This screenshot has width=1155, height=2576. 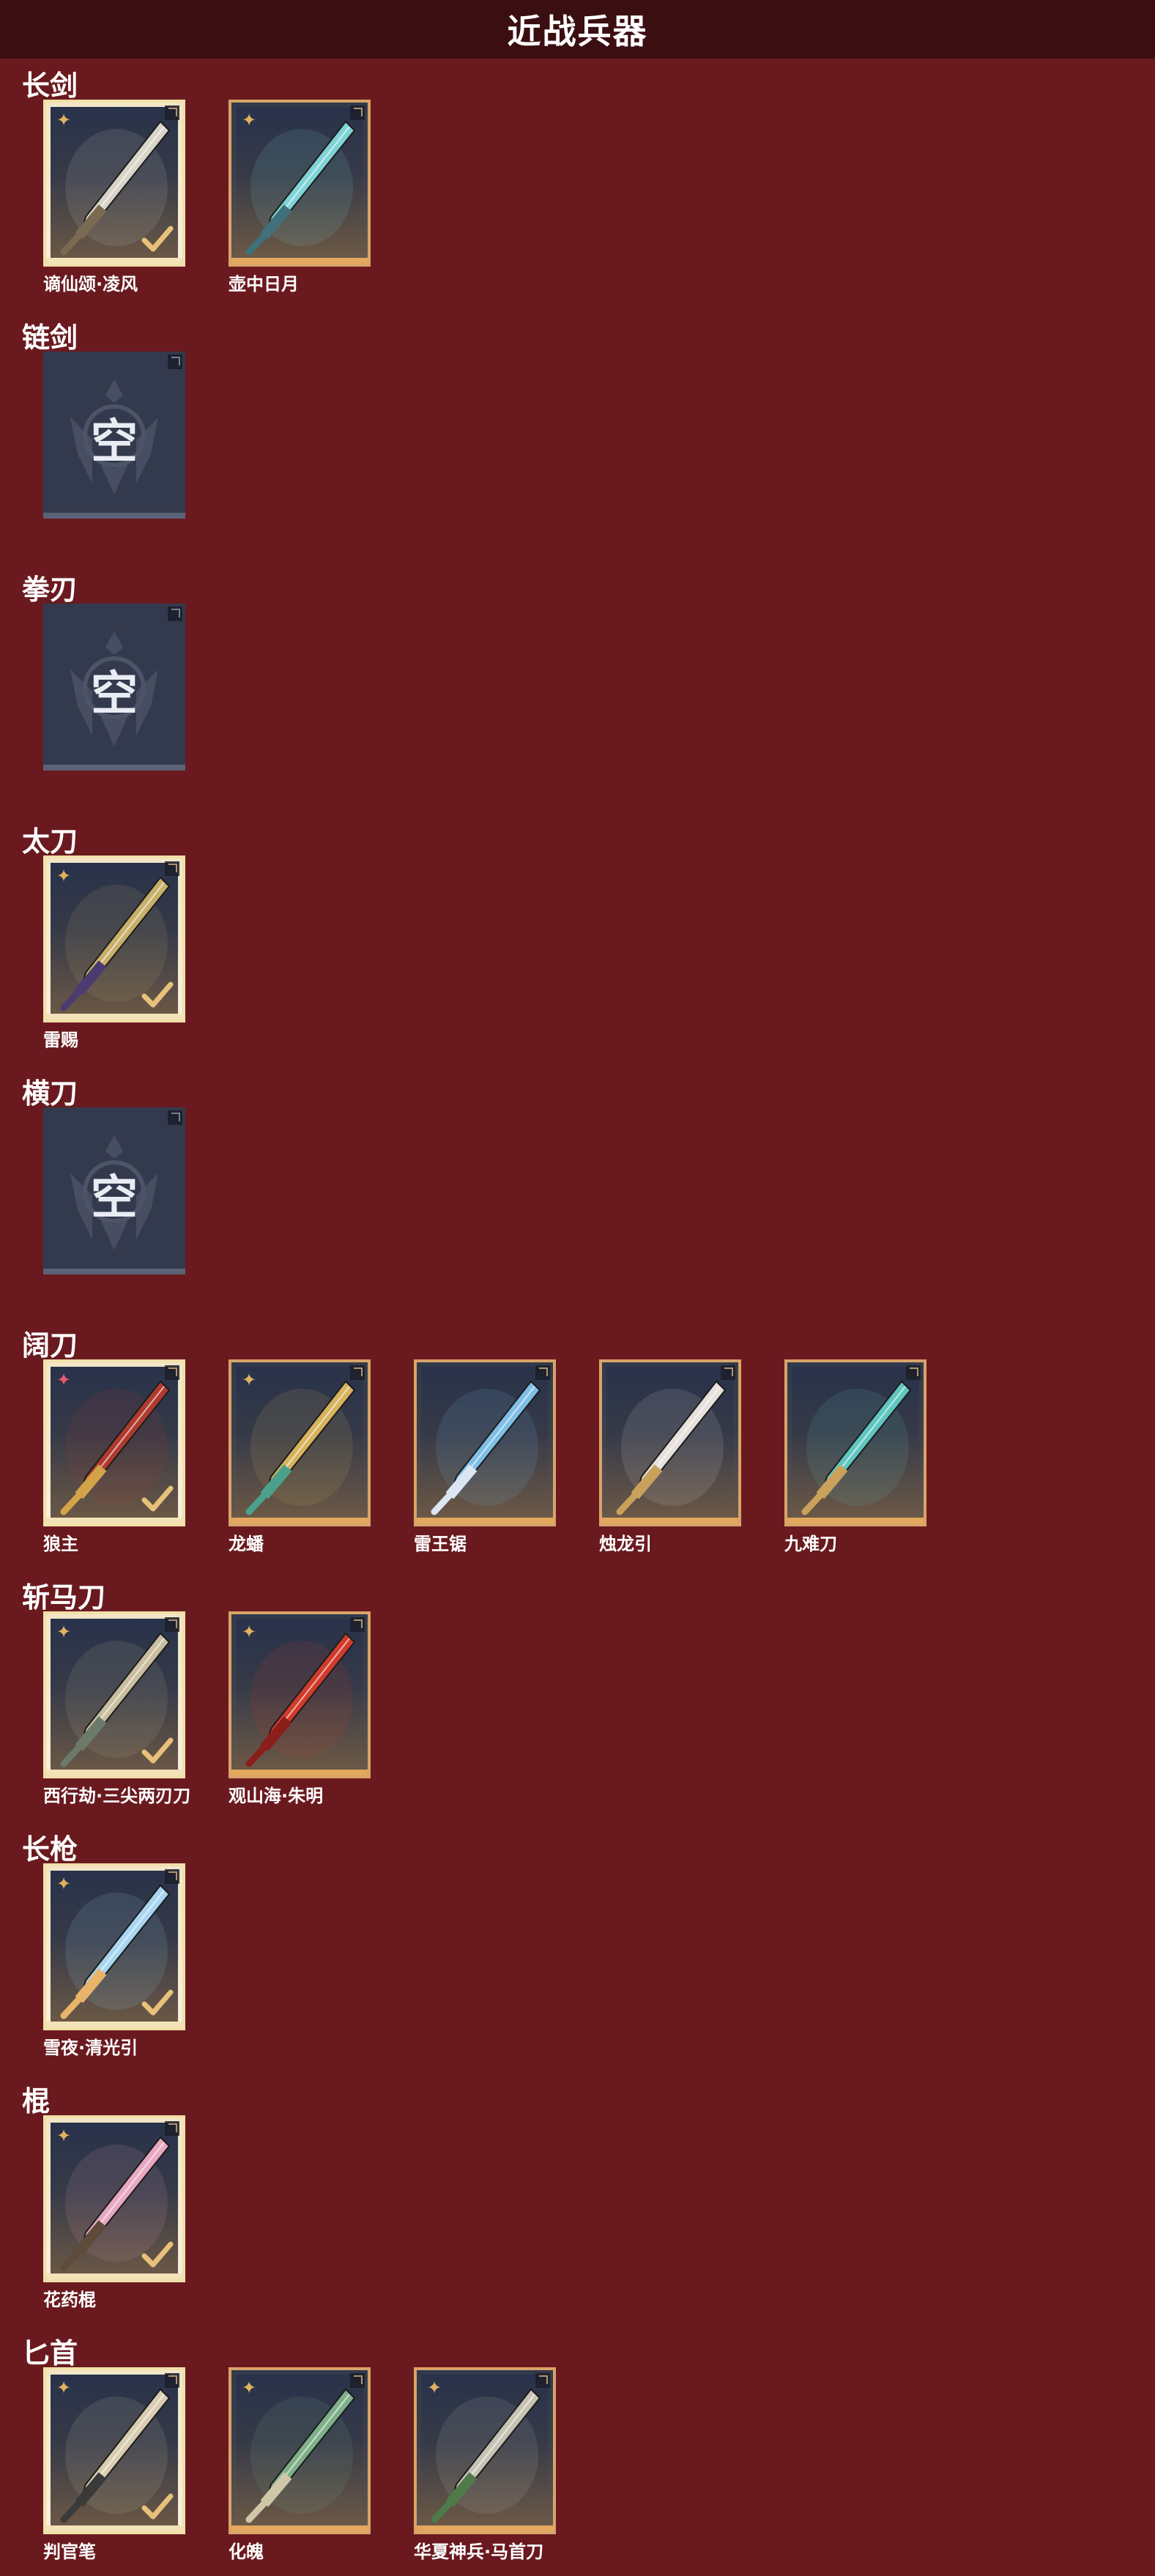 I want to click on category-title: 链剑, so click(x=50, y=338).